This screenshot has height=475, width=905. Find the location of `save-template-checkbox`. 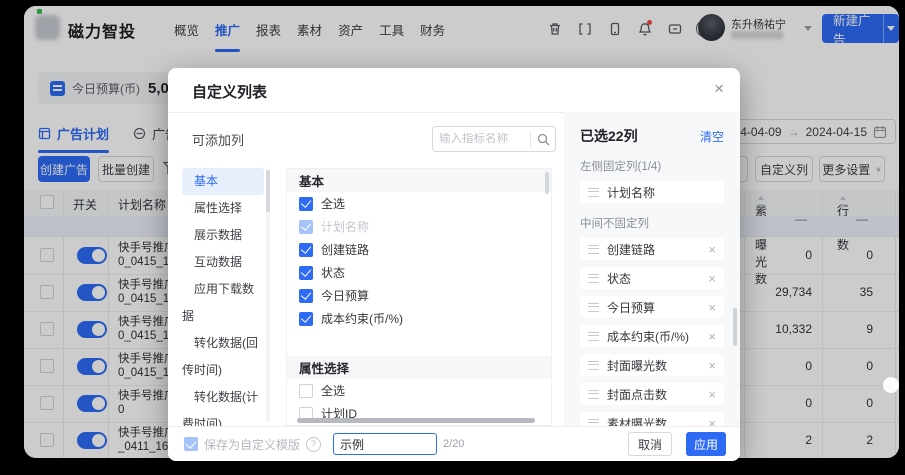

save-template-checkbox is located at coordinates (191, 444).